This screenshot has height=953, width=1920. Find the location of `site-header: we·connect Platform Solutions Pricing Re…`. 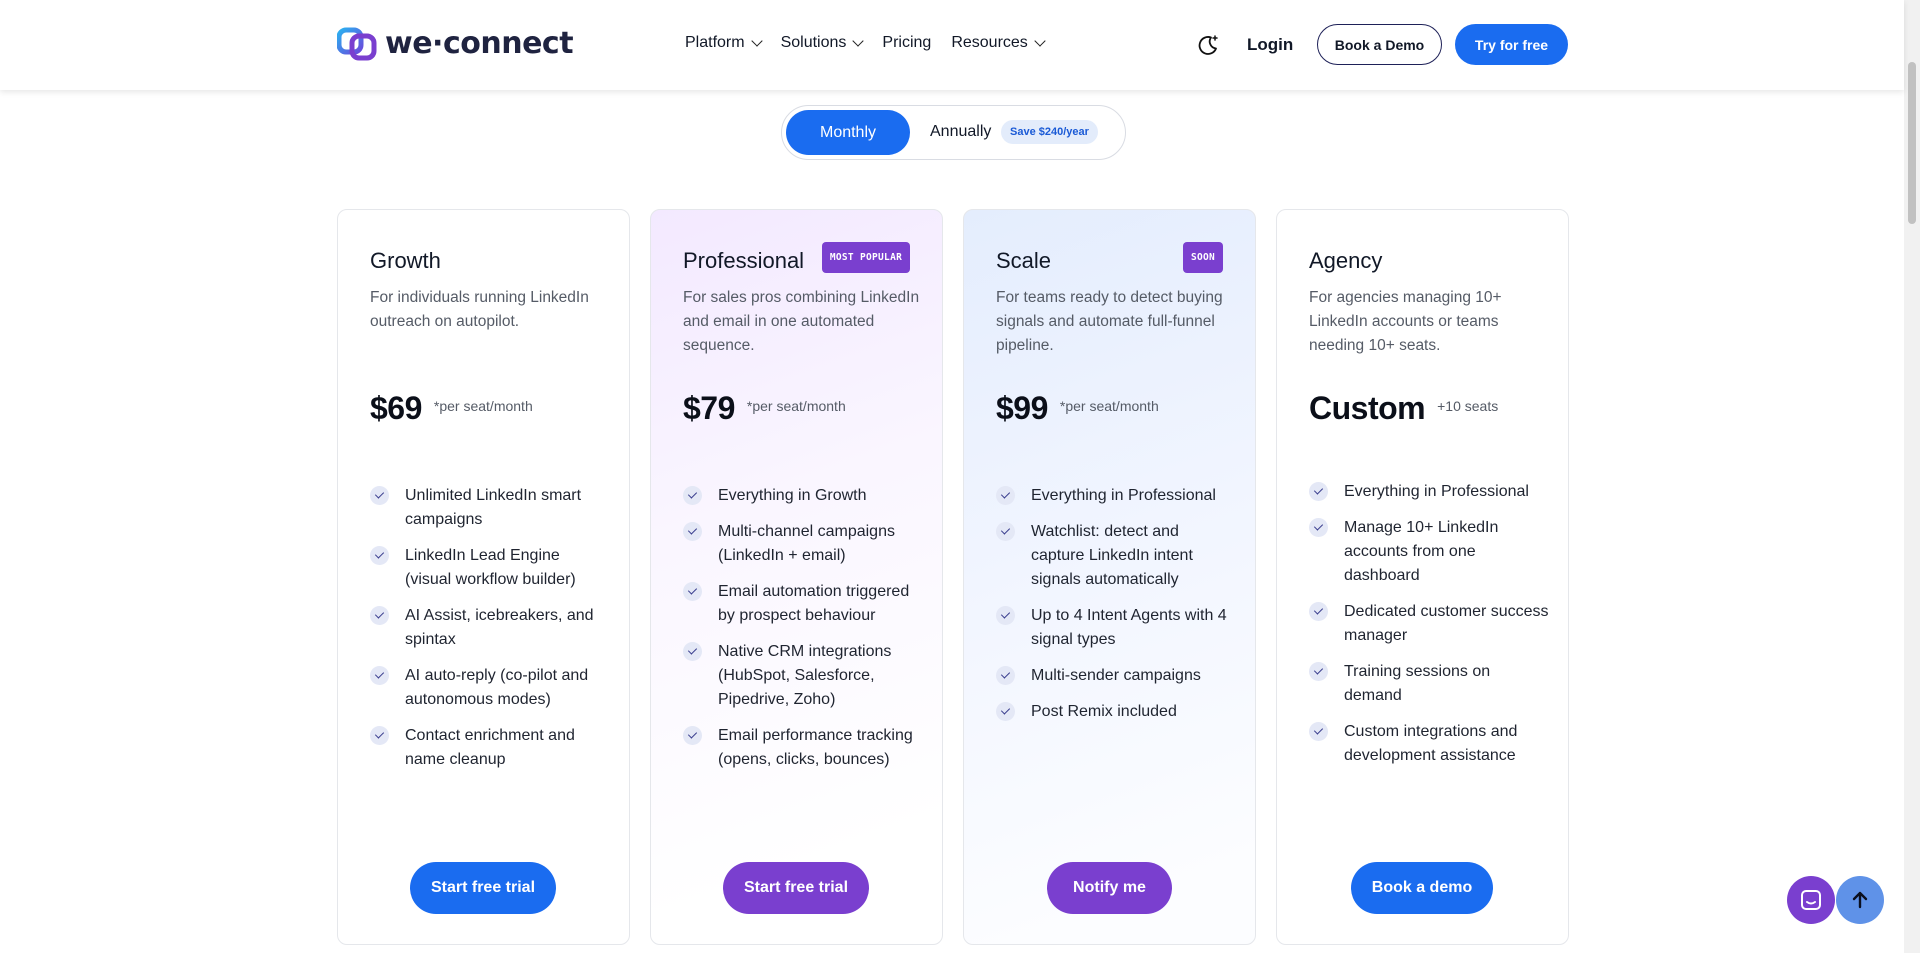

site-header: we·connect Platform Solutions Pricing Re… is located at coordinates (952, 45).